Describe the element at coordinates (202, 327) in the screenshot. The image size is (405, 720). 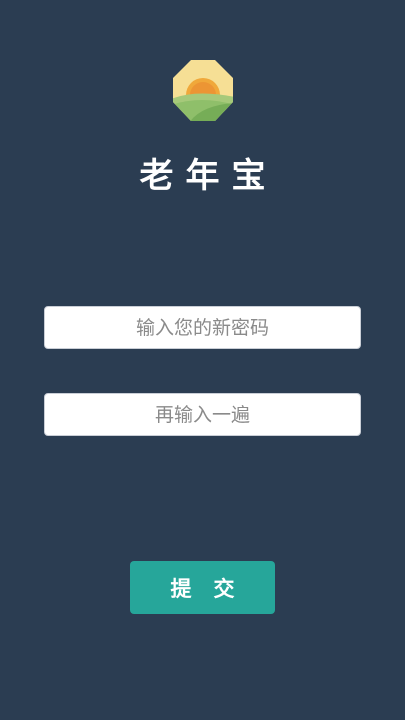
I see `new-password-input` at that location.